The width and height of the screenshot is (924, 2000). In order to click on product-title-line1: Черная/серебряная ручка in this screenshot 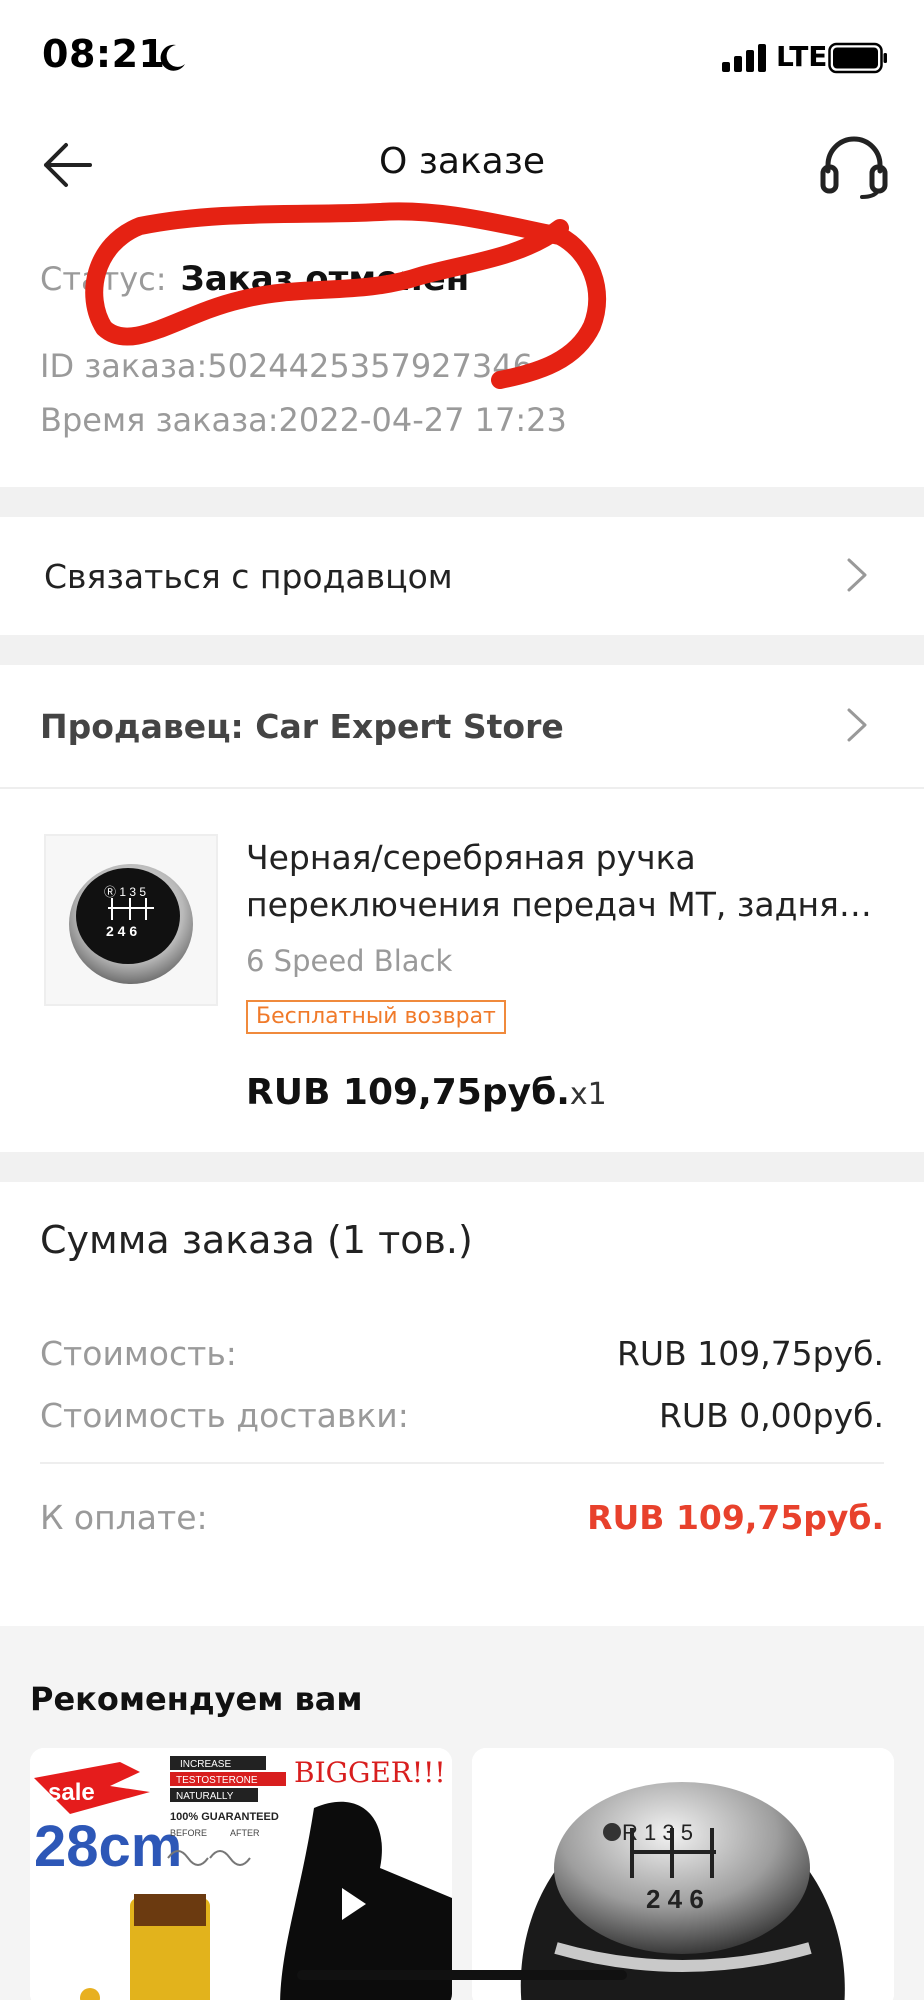, I will do `click(471, 857)`.